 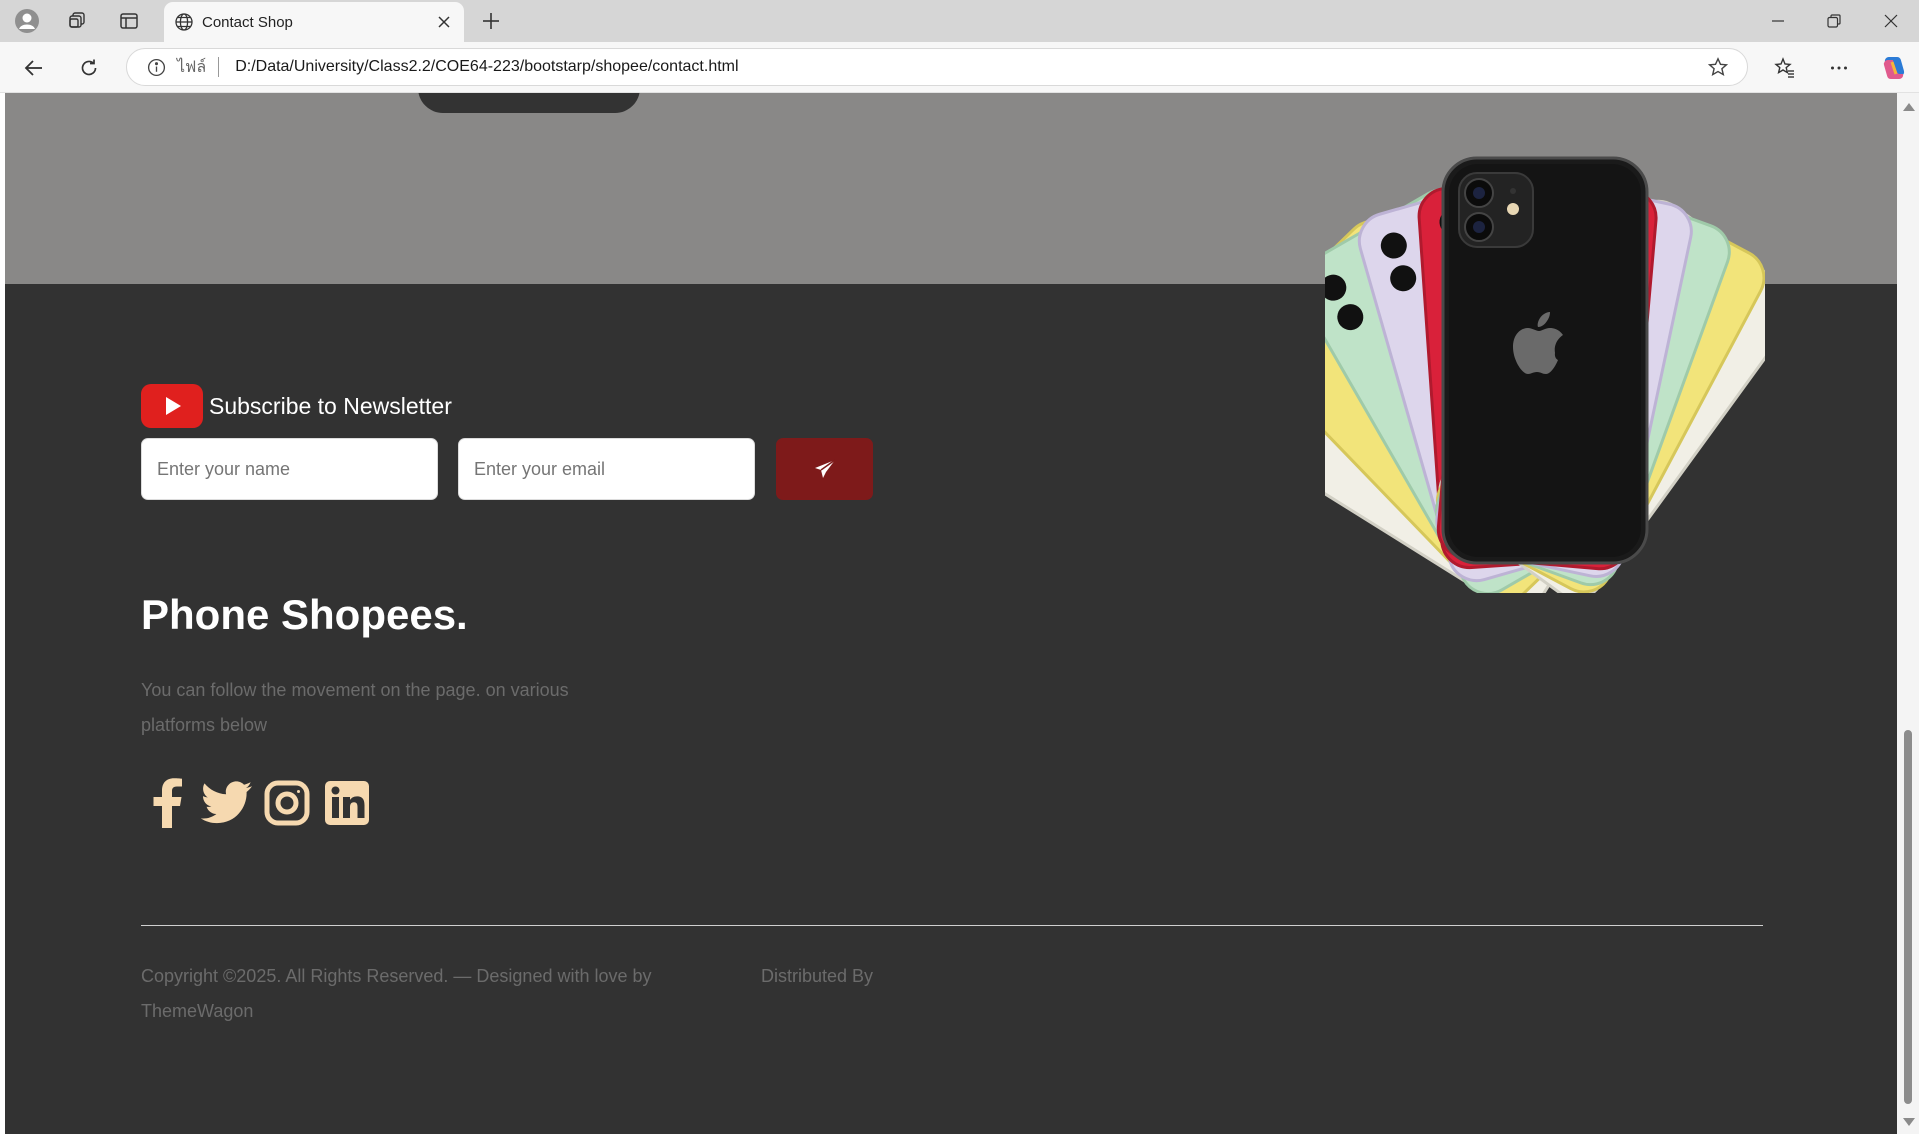 I want to click on footer-divider, so click(x=952, y=925).